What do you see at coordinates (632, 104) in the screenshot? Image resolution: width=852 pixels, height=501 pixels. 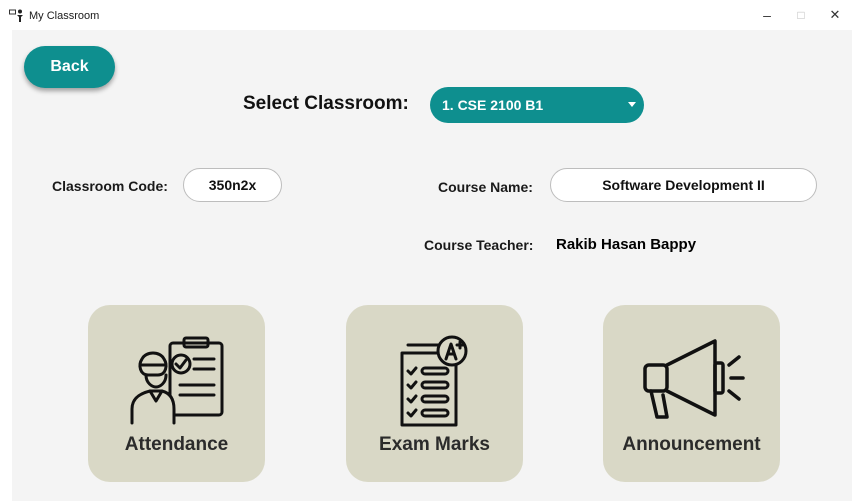 I see `dropdown-caret-icon` at bounding box center [632, 104].